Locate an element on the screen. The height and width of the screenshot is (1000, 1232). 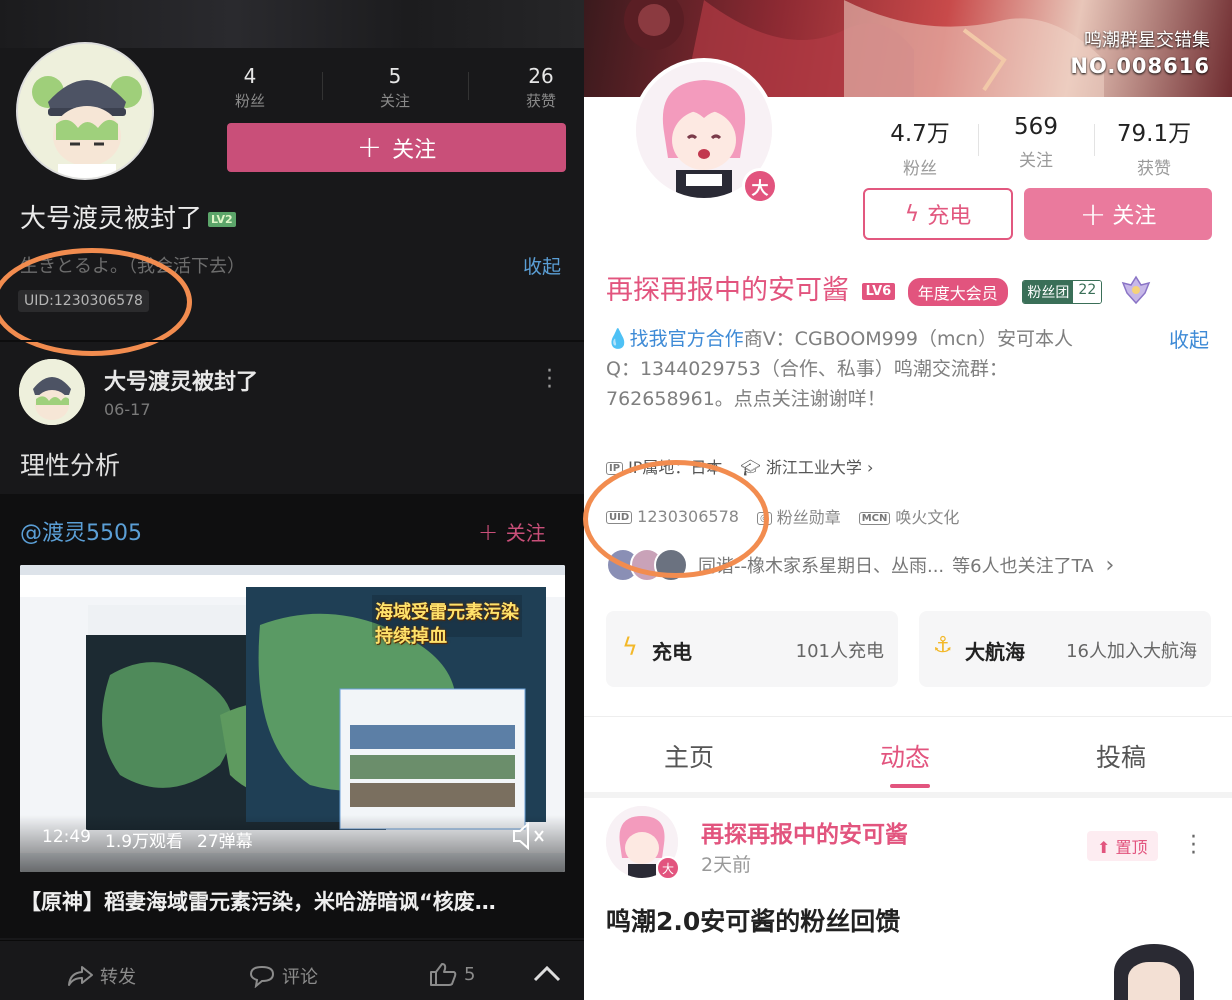
action-bar: 转发 评论 5 is located at coordinates (292, 970).